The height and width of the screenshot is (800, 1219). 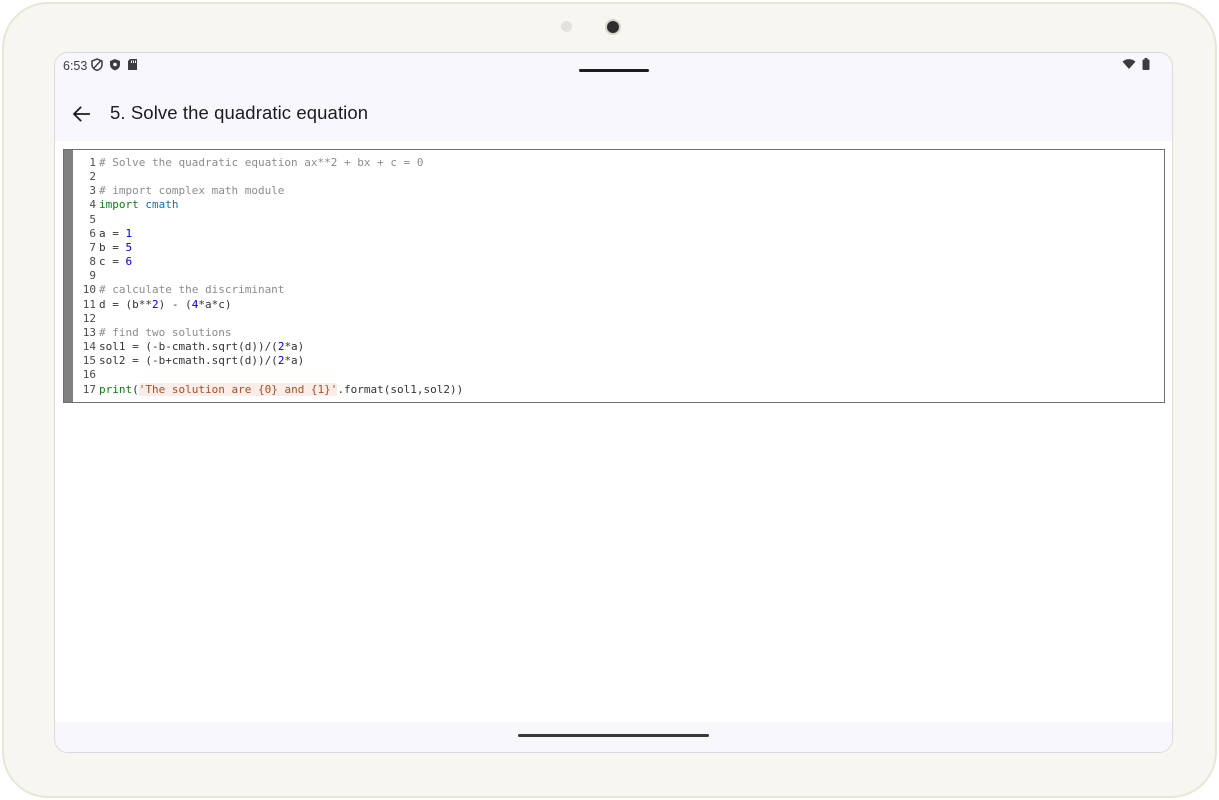 I want to click on battery-icon, so click(x=1146, y=64).